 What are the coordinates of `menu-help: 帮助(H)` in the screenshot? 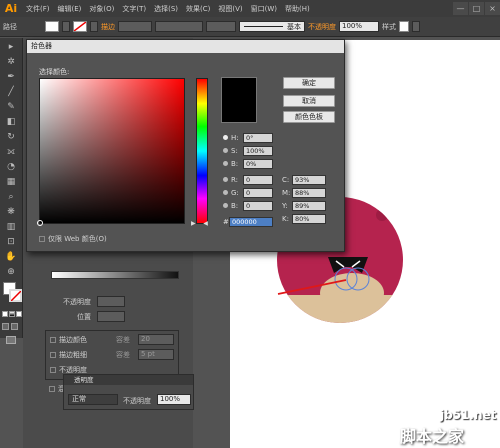 It's located at (297, 9).